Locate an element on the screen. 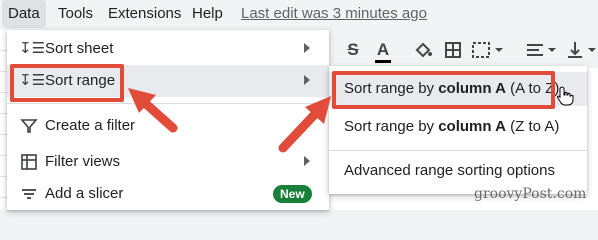 This screenshot has height=240, width=598. annotation-arrows is located at coordinates (229, 120).